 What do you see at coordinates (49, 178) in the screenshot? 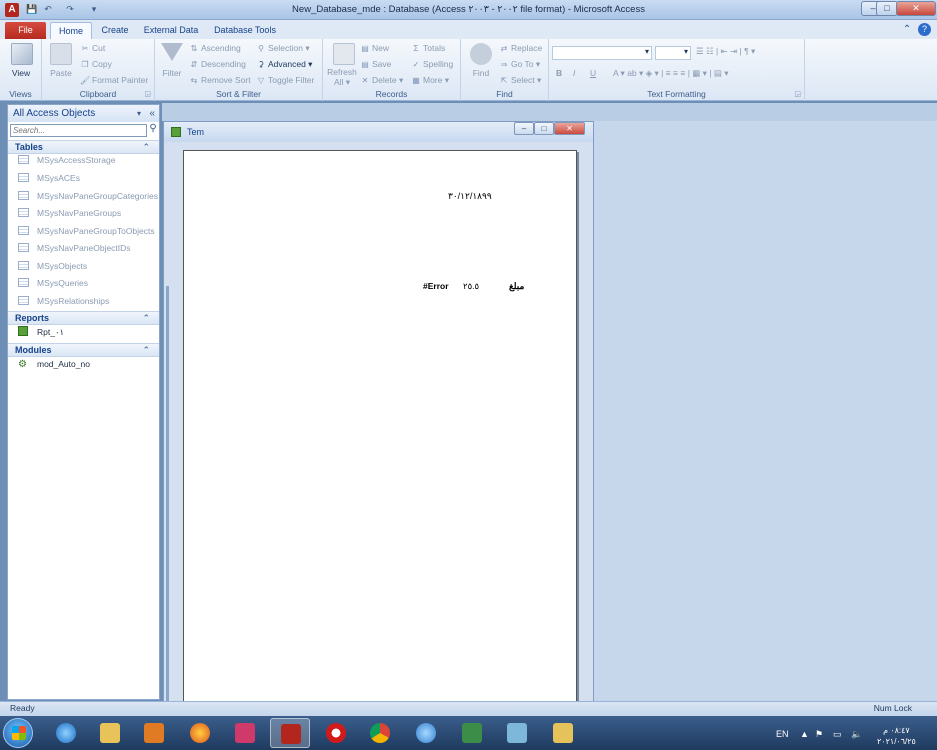
I see `nav-item-table: MSysACEs` at bounding box center [49, 178].